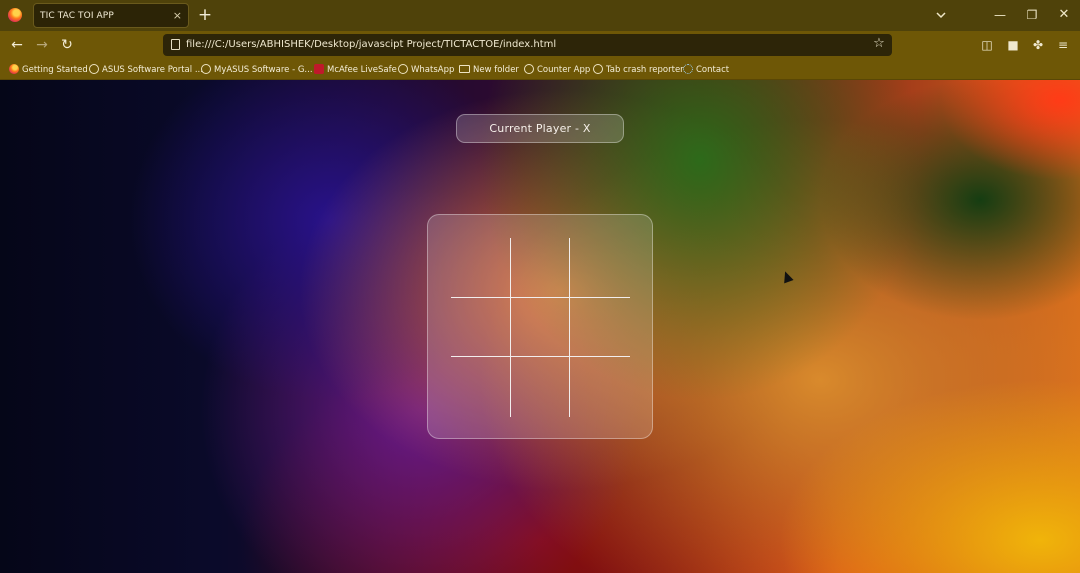 Image resolution: width=1080 pixels, height=573 pixels. Describe the element at coordinates (557, 70) in the screenshot. I see `bookmark-counter-app: Counter App` at that location.